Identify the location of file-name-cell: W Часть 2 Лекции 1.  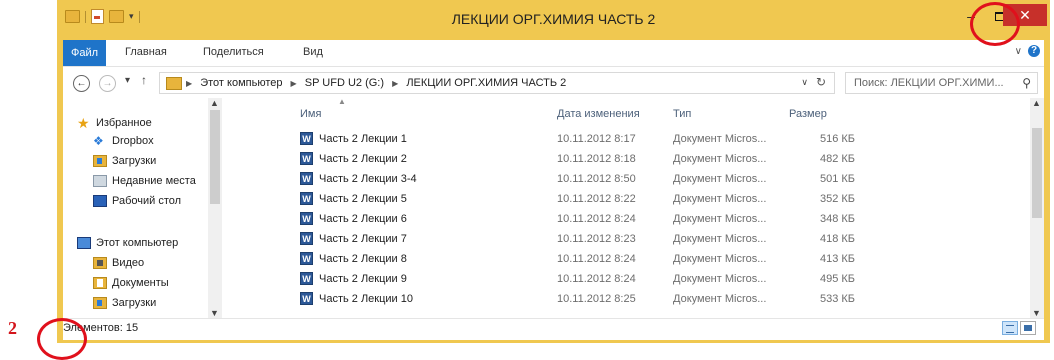
(353, 138).